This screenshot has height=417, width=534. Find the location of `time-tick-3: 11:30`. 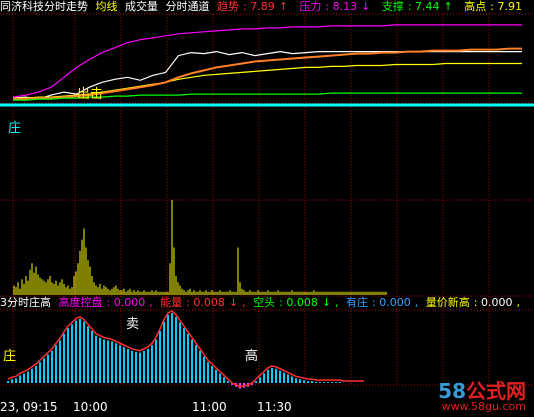

time-tick-3: 11:30 is located at coordinates (274, 407).